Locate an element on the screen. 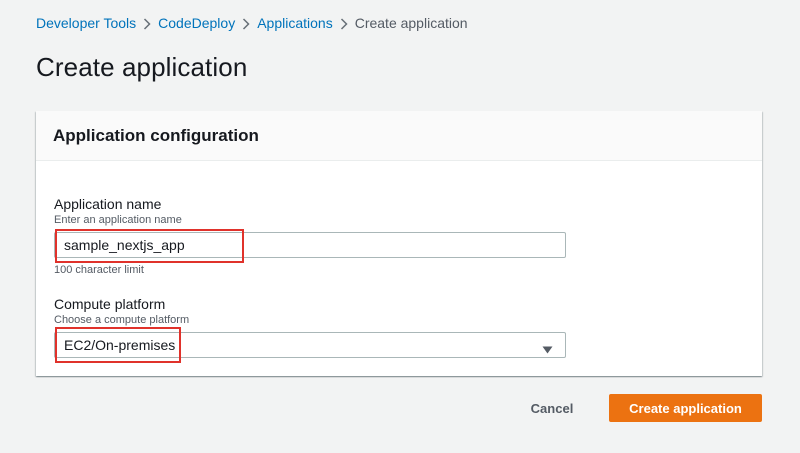 Image resolution: width=800 pixels, height=453 pixels. compute-platform-selected-value: EC2/On-premises is located at coordinates (120, 345).